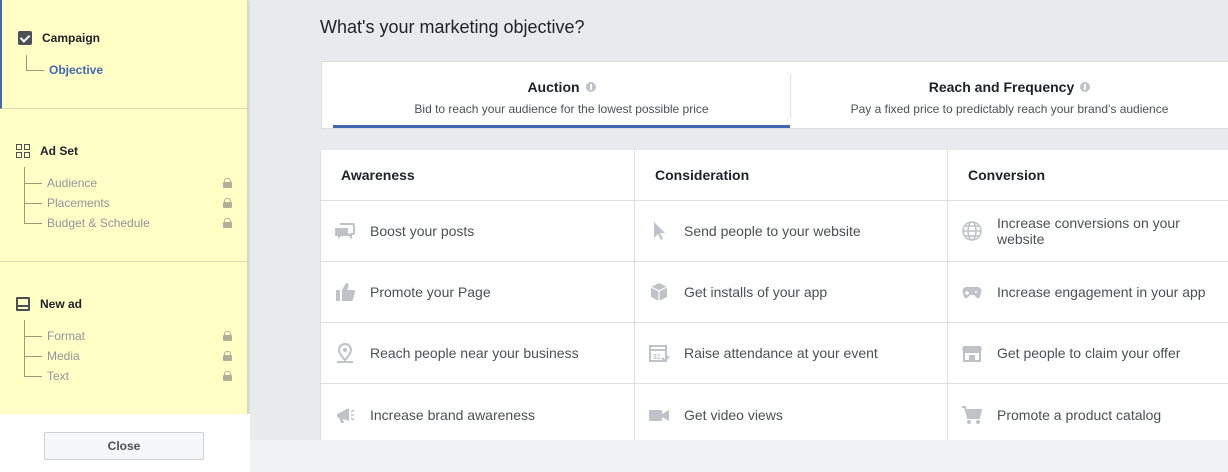 The image size is (1228, 472). What do you see at coordinates (72, 183) in the screenshot?
I see `sidebar-item-label: Audience` at bounding box center [72, 183].